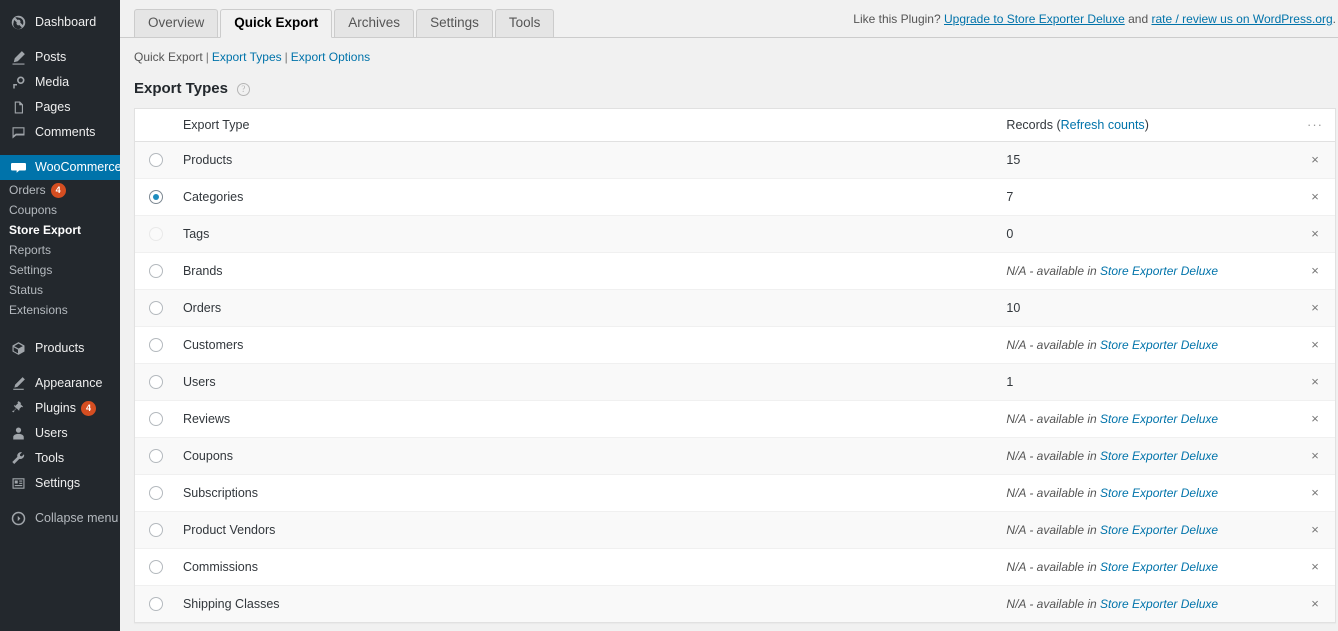 The height and width of the screenshot is (631, 1338). I want to click on header-more-menu: ···, so click(1315, 125).